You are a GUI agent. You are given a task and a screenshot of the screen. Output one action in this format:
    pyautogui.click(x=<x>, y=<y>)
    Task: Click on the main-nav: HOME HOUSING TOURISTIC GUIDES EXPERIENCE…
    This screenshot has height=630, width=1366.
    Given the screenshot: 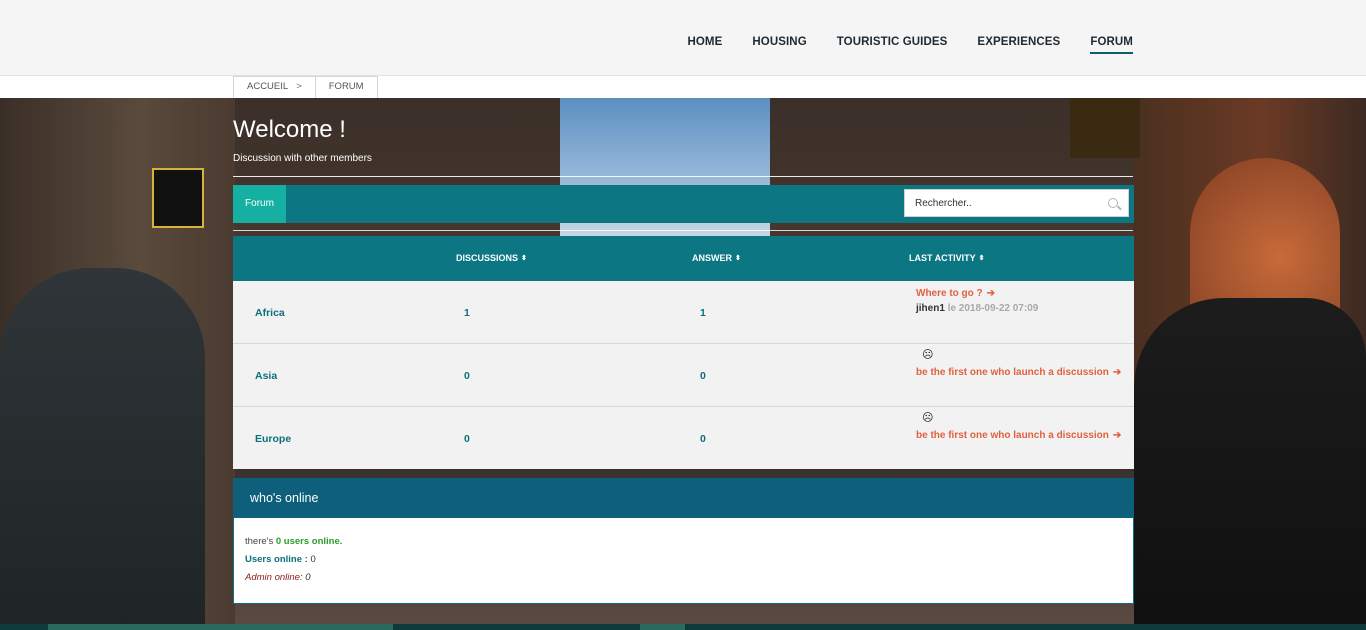 What is the action you would take?
    pyautogui.click(x=895, y=45)
    